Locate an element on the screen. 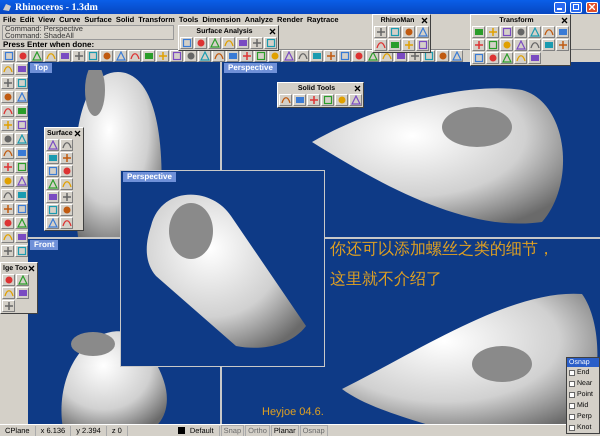 This screenshot has height=436, width=600. window-title: Rhinoceros - 1.3dm is located at coordinates (56, 7).